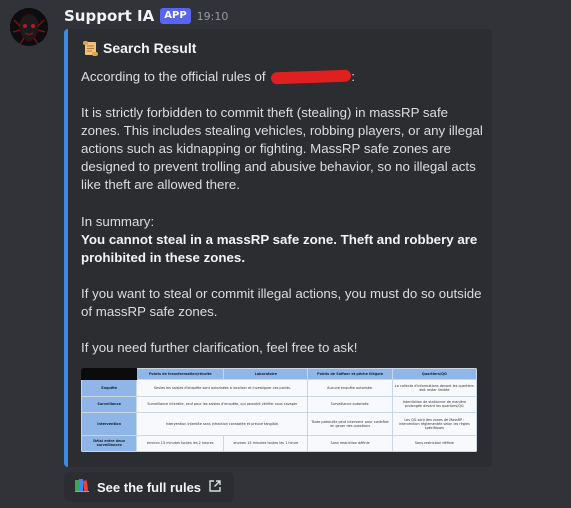 This screenshot has height=508, width=571. Describe the element at coordinates (212, 16) in the screenshot. I see `timestamp: 19:10` at that location.